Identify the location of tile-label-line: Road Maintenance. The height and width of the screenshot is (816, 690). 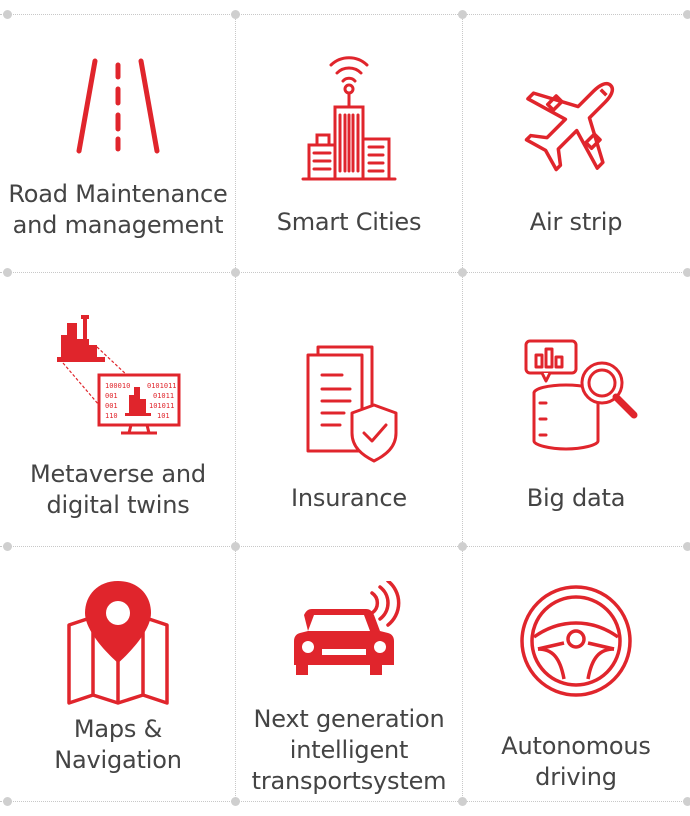
(118, 194).